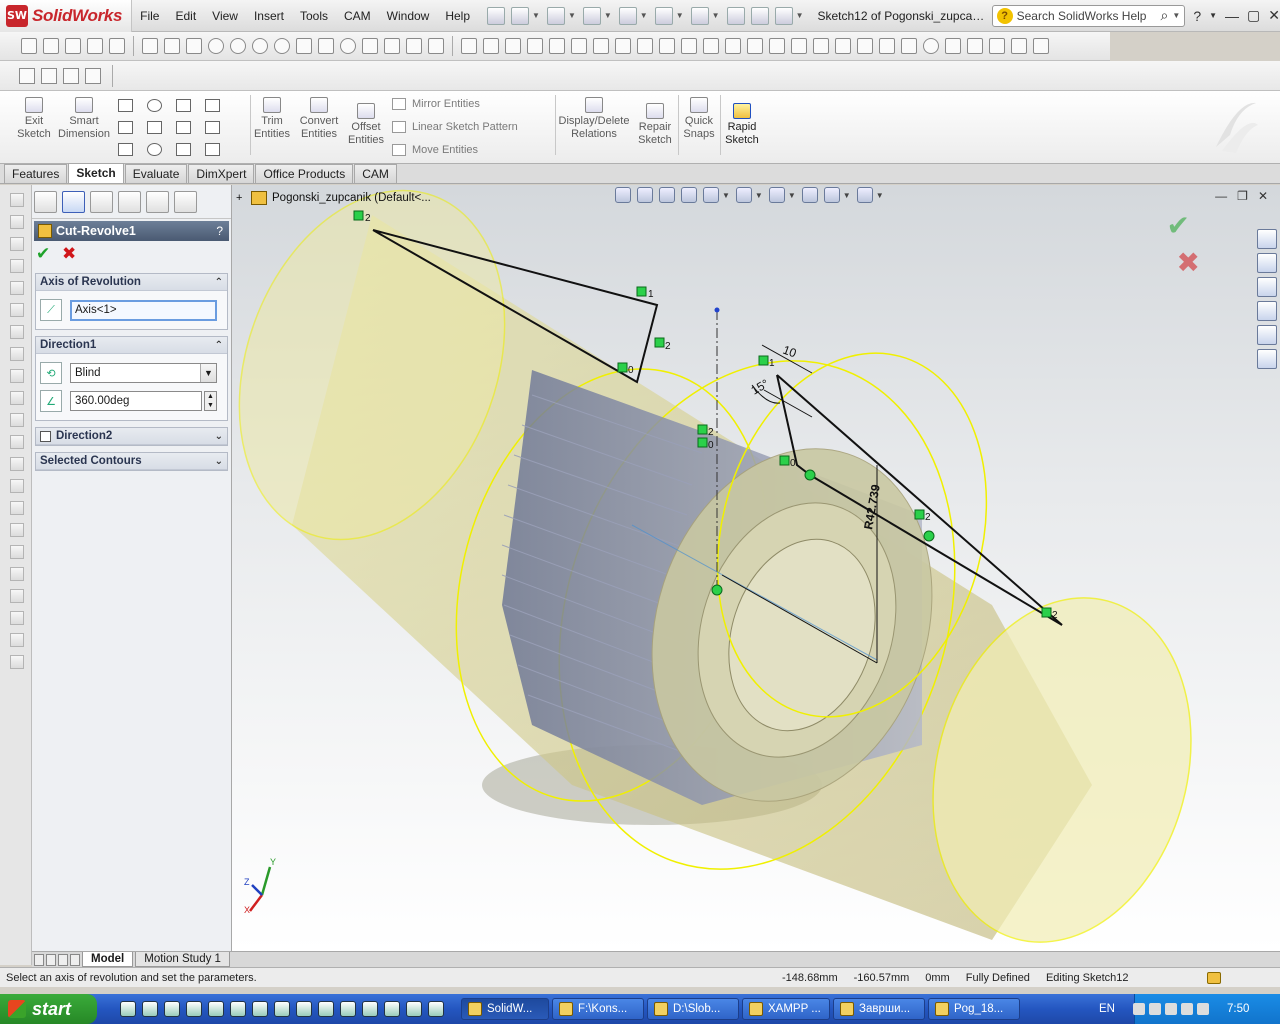 This screenshot has width=1280, height=1024. I want to click on reference-axis-icon, so click(17, 640).